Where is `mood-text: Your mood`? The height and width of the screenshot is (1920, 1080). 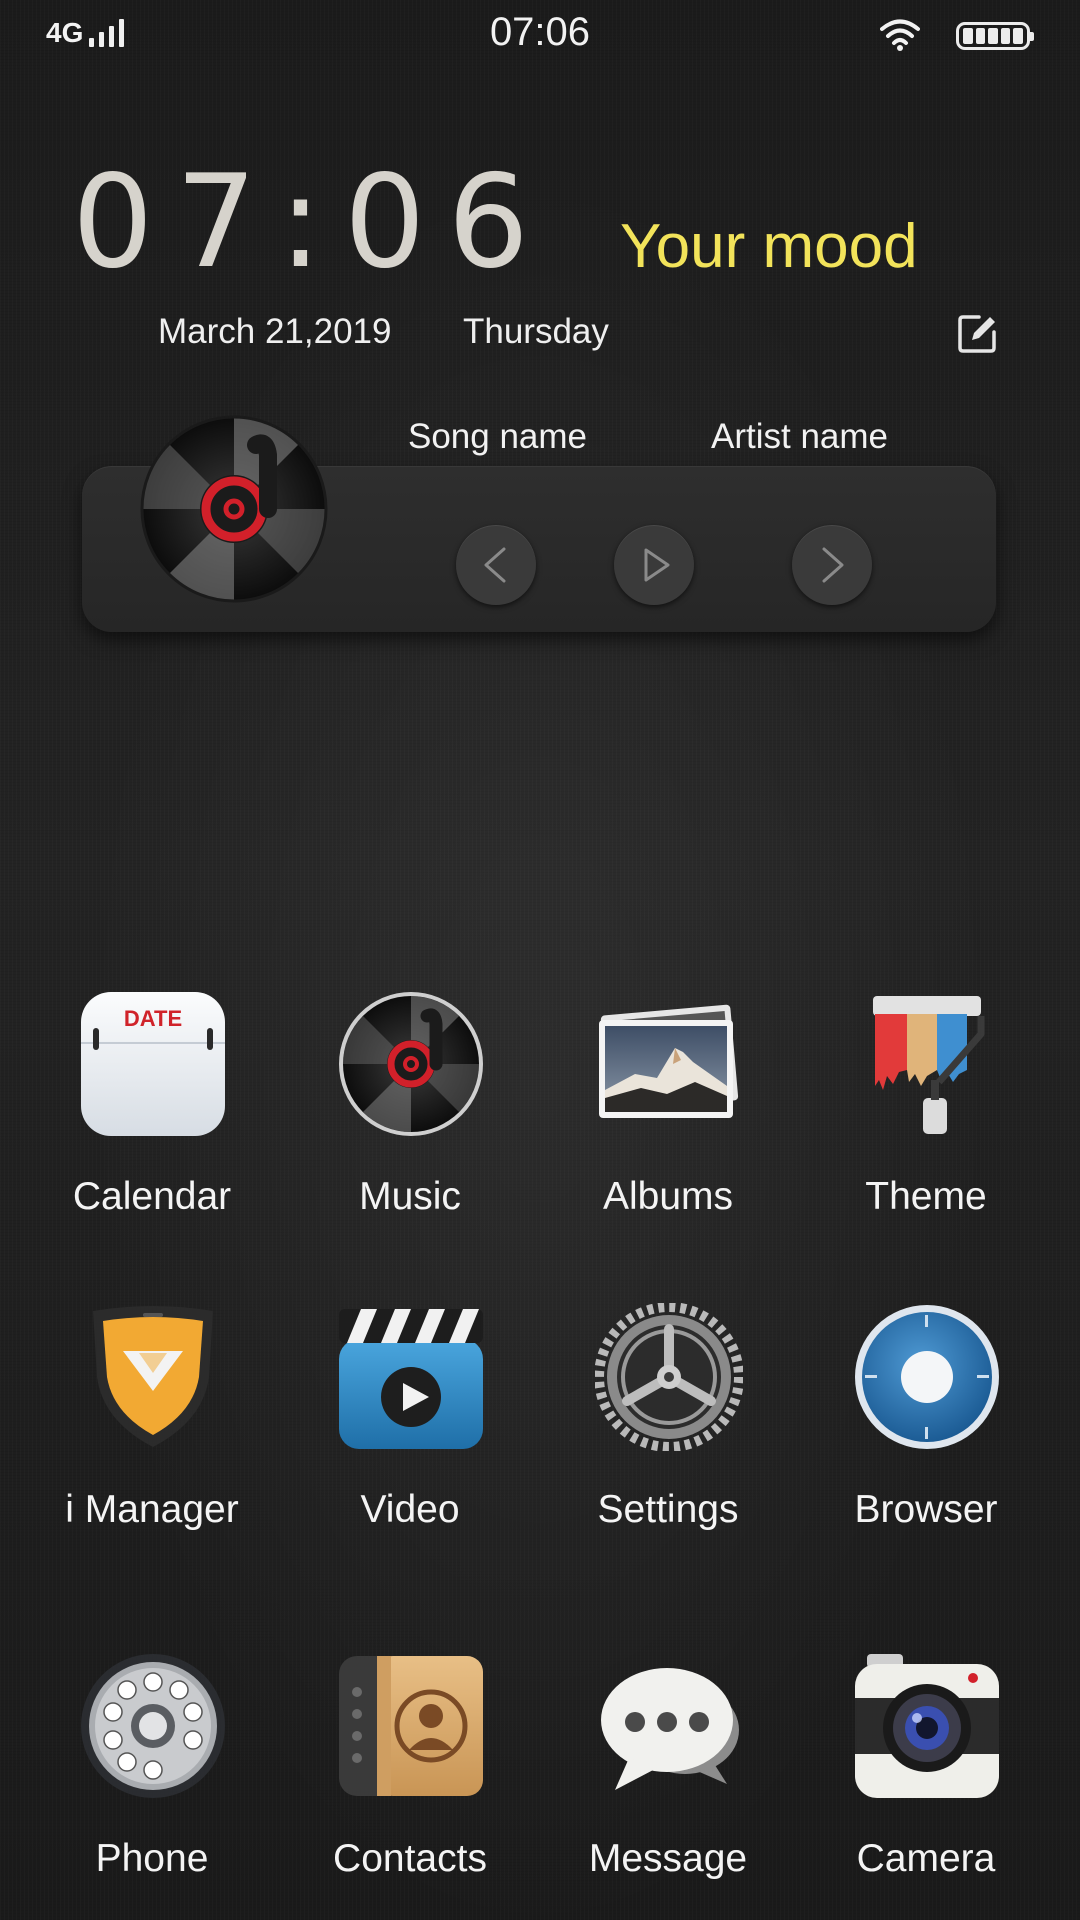 mood-text: Your mood is located at coordinates (769, 247).